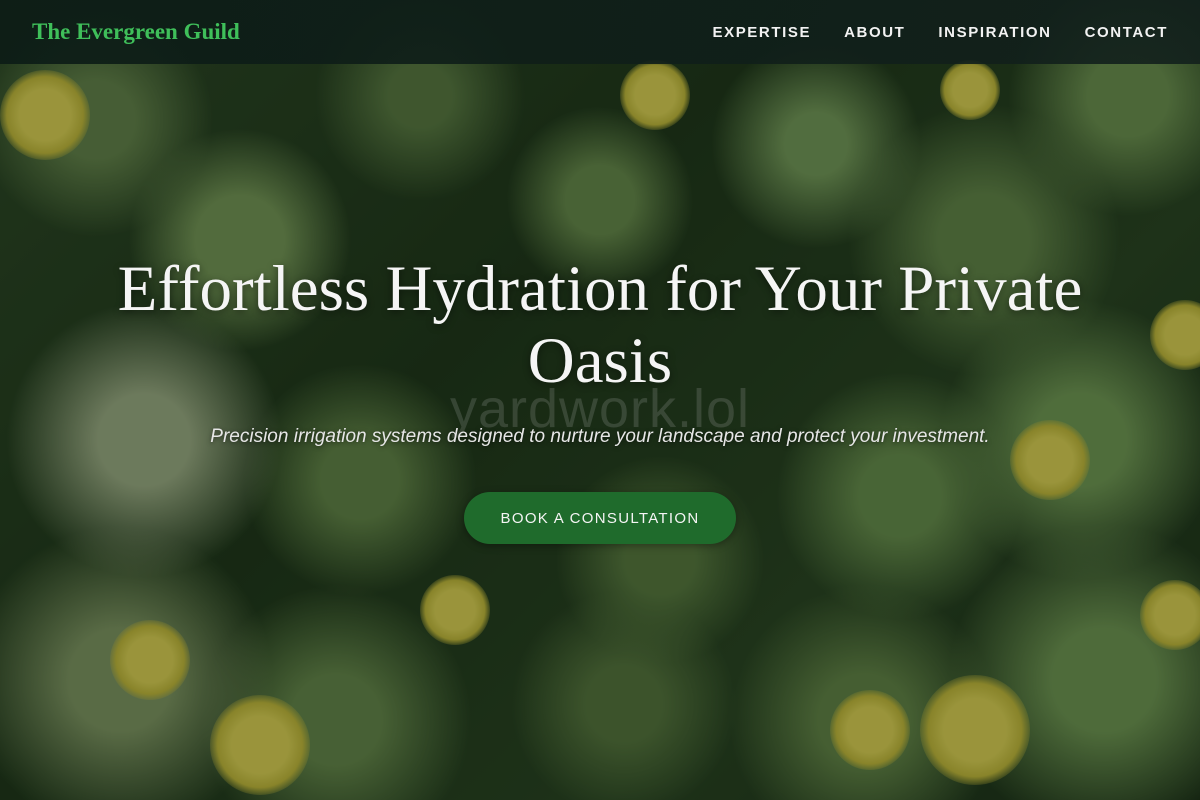  What do you see at coordinates (874, 32) in the screenshot?
I see `nav-link-about: ABOUT` at bounding box center [874, 32].